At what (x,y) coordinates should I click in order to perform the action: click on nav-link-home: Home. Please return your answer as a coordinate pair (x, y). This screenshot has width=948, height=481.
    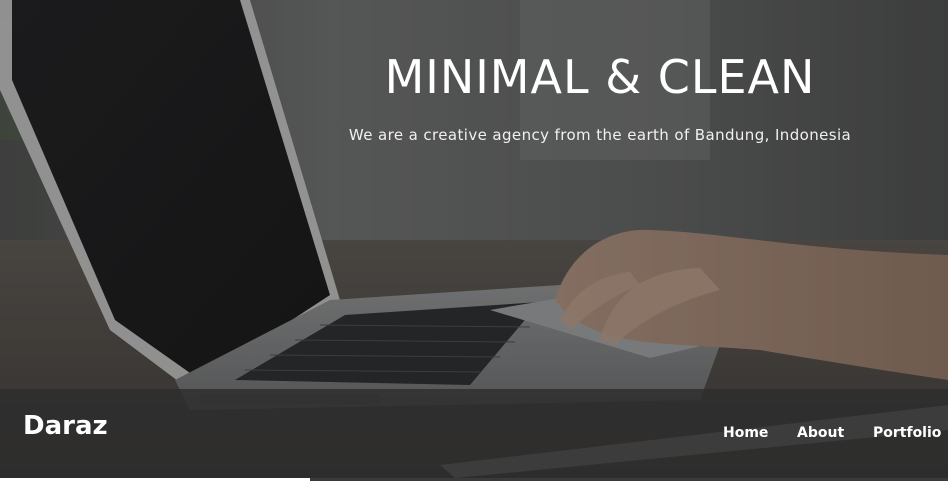
    Looking at the image, I should click on (745, 433).